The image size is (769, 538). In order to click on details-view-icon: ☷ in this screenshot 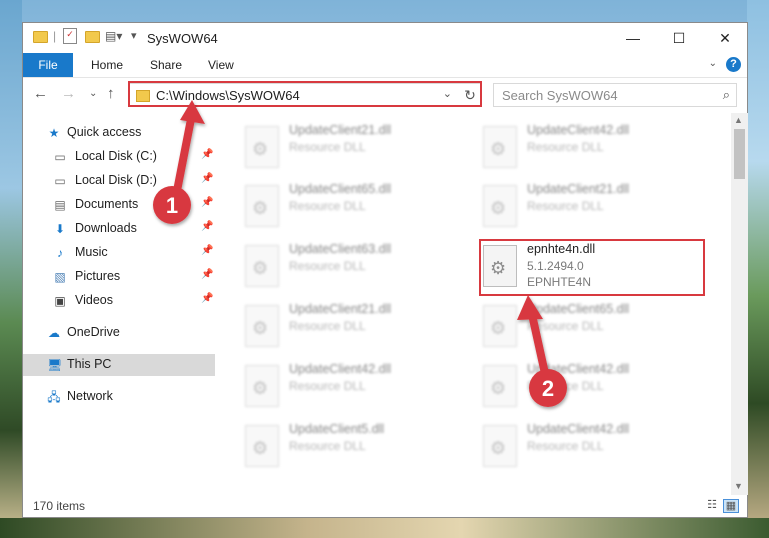, I will do `click(712, 505)`.